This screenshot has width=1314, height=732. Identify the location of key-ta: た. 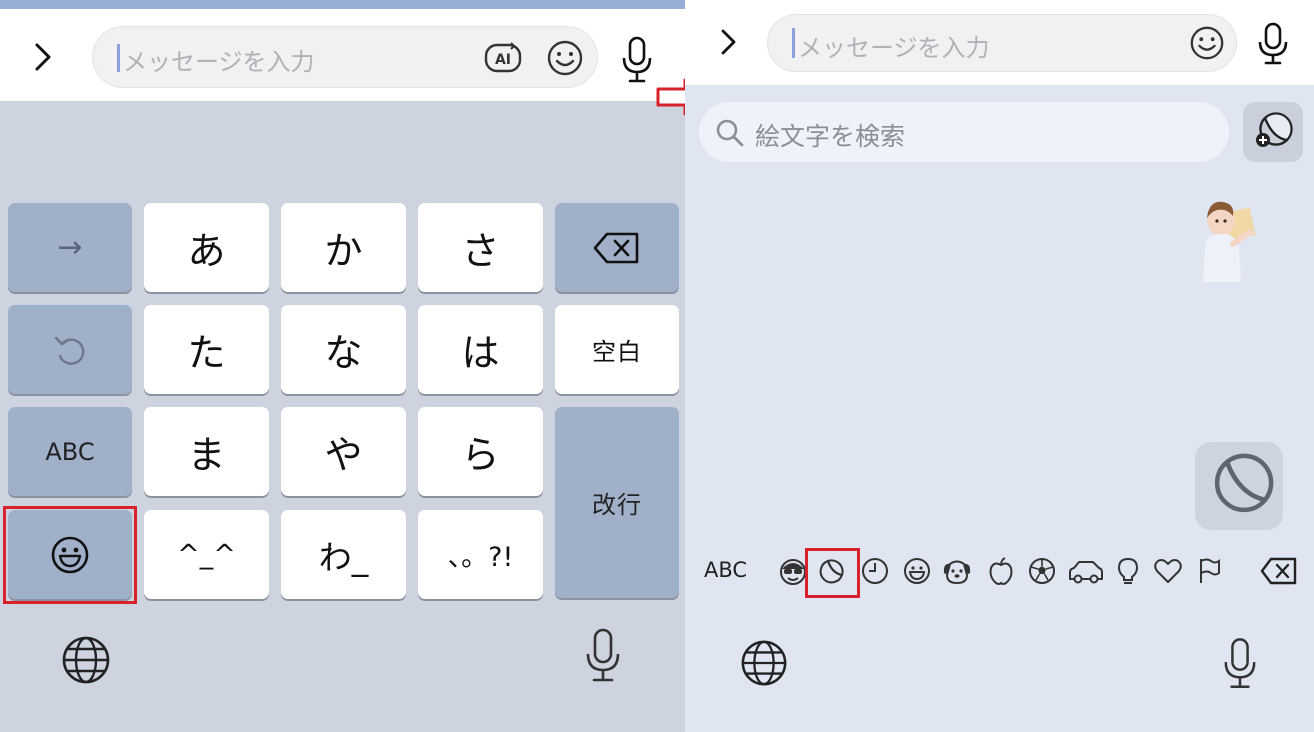
(206, 349).